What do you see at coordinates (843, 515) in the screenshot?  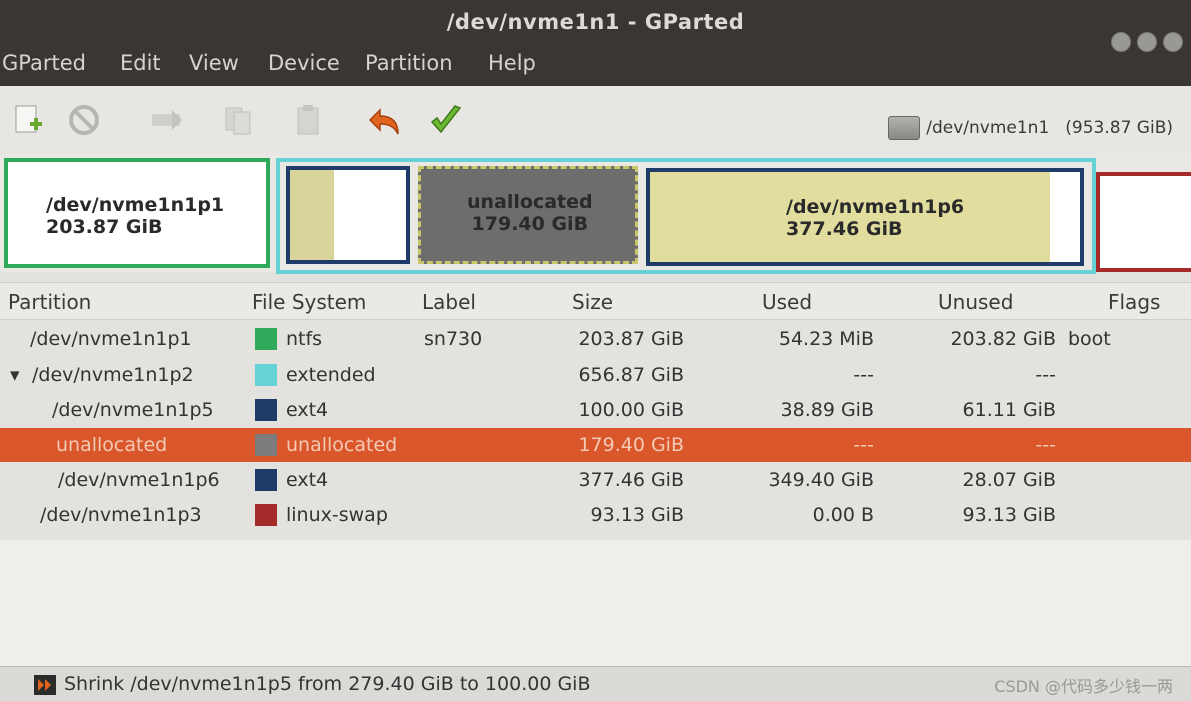 I see `cell-used: 0.00 B` at bounding box center [843, 515].